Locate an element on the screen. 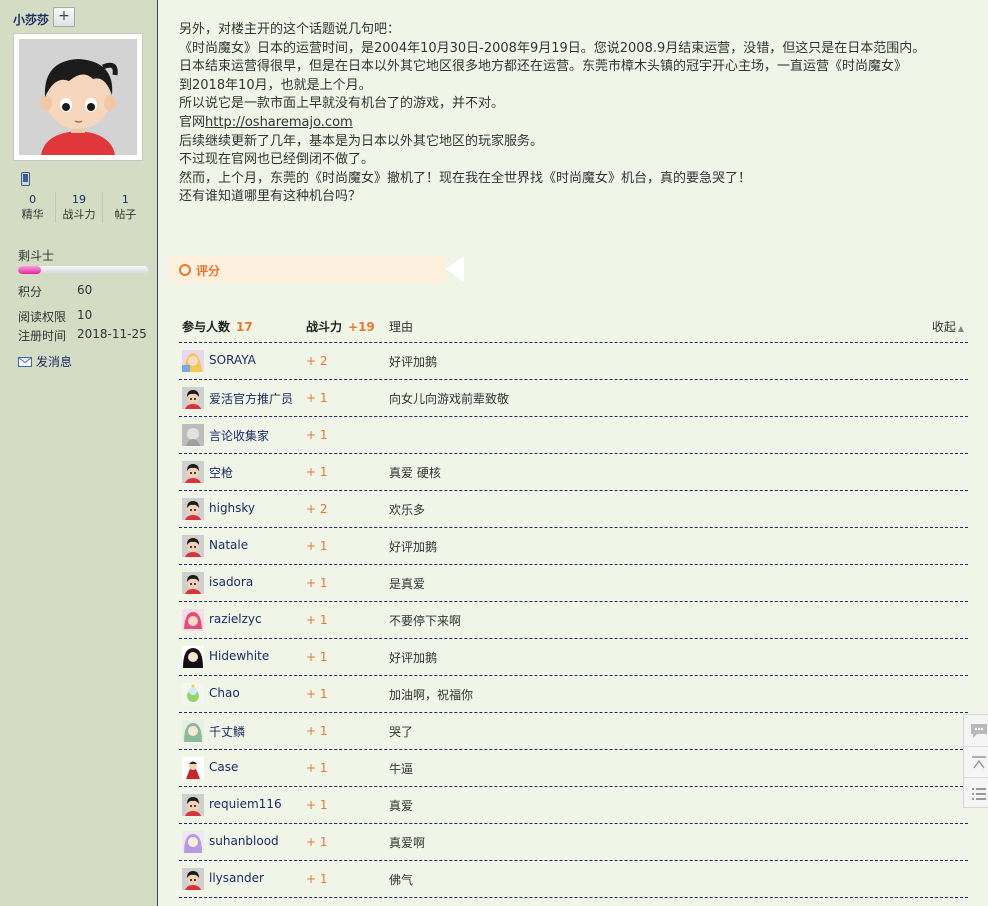 Image resolution: width=988 pixels, height=906 pixels. info-register-date: 注册时间 2018-11-25 is located at coordinates (82, 335).